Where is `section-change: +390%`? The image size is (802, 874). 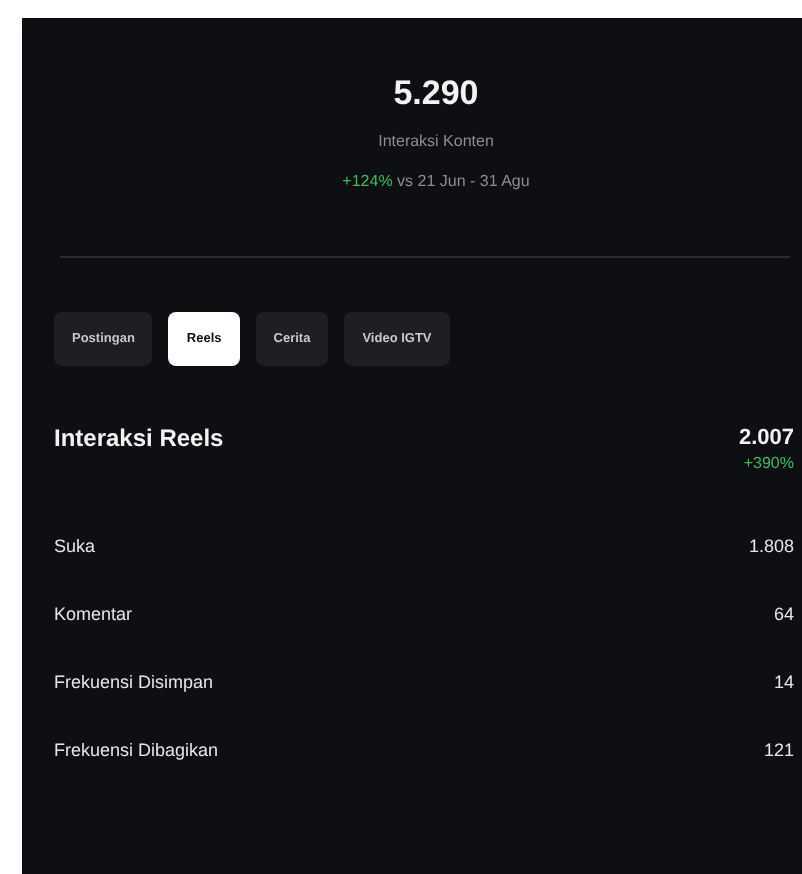 section-change: +390% is located at coordinates (768, 463).